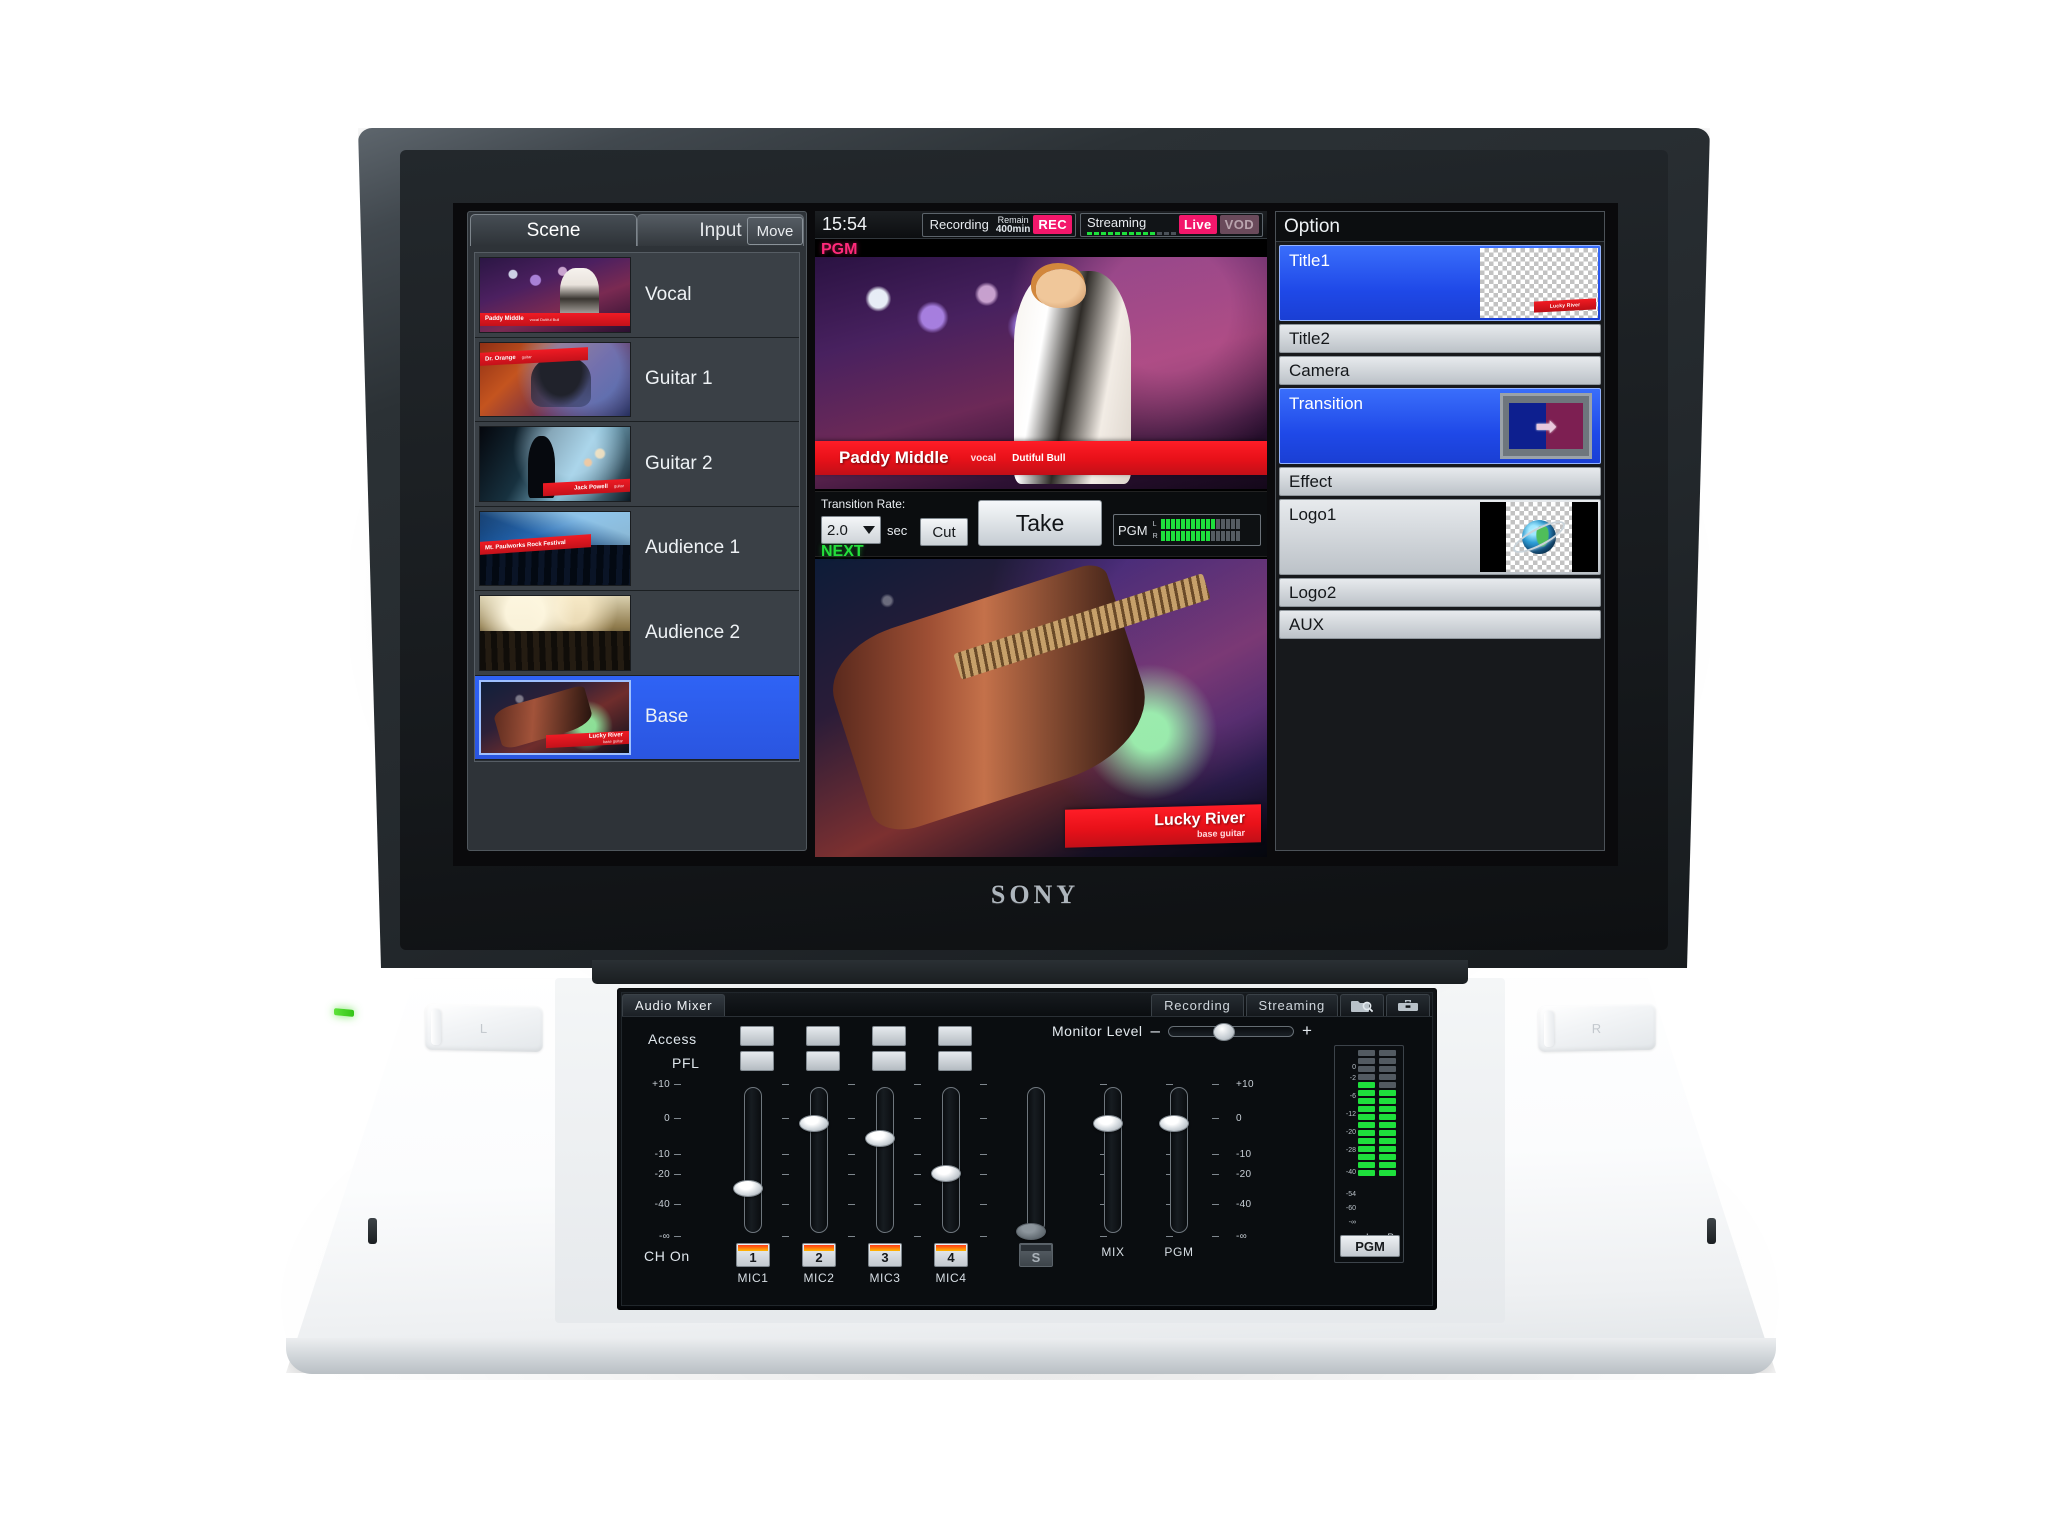 The width and height of the screenshot is (2048, 1536). What do you see at coordinates (613, 741) in the screenshot?
I see `thumbnail-banner-sub: base guitar` at bounding box center [613, 741].